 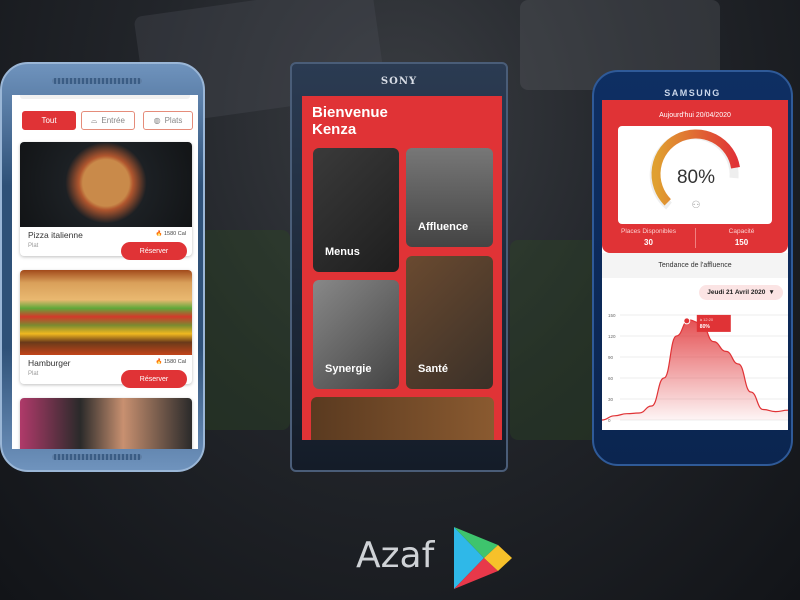 I want to click on tile-sante: Santé, so click(x=449, y=322).